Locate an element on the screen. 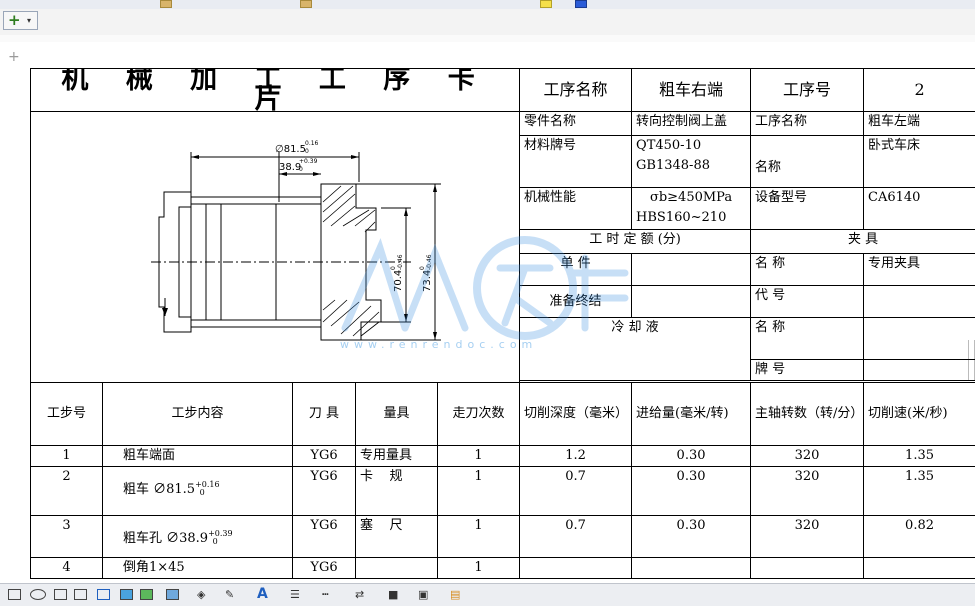  rectangle-tool-icon is located at coordinates (14, 594).